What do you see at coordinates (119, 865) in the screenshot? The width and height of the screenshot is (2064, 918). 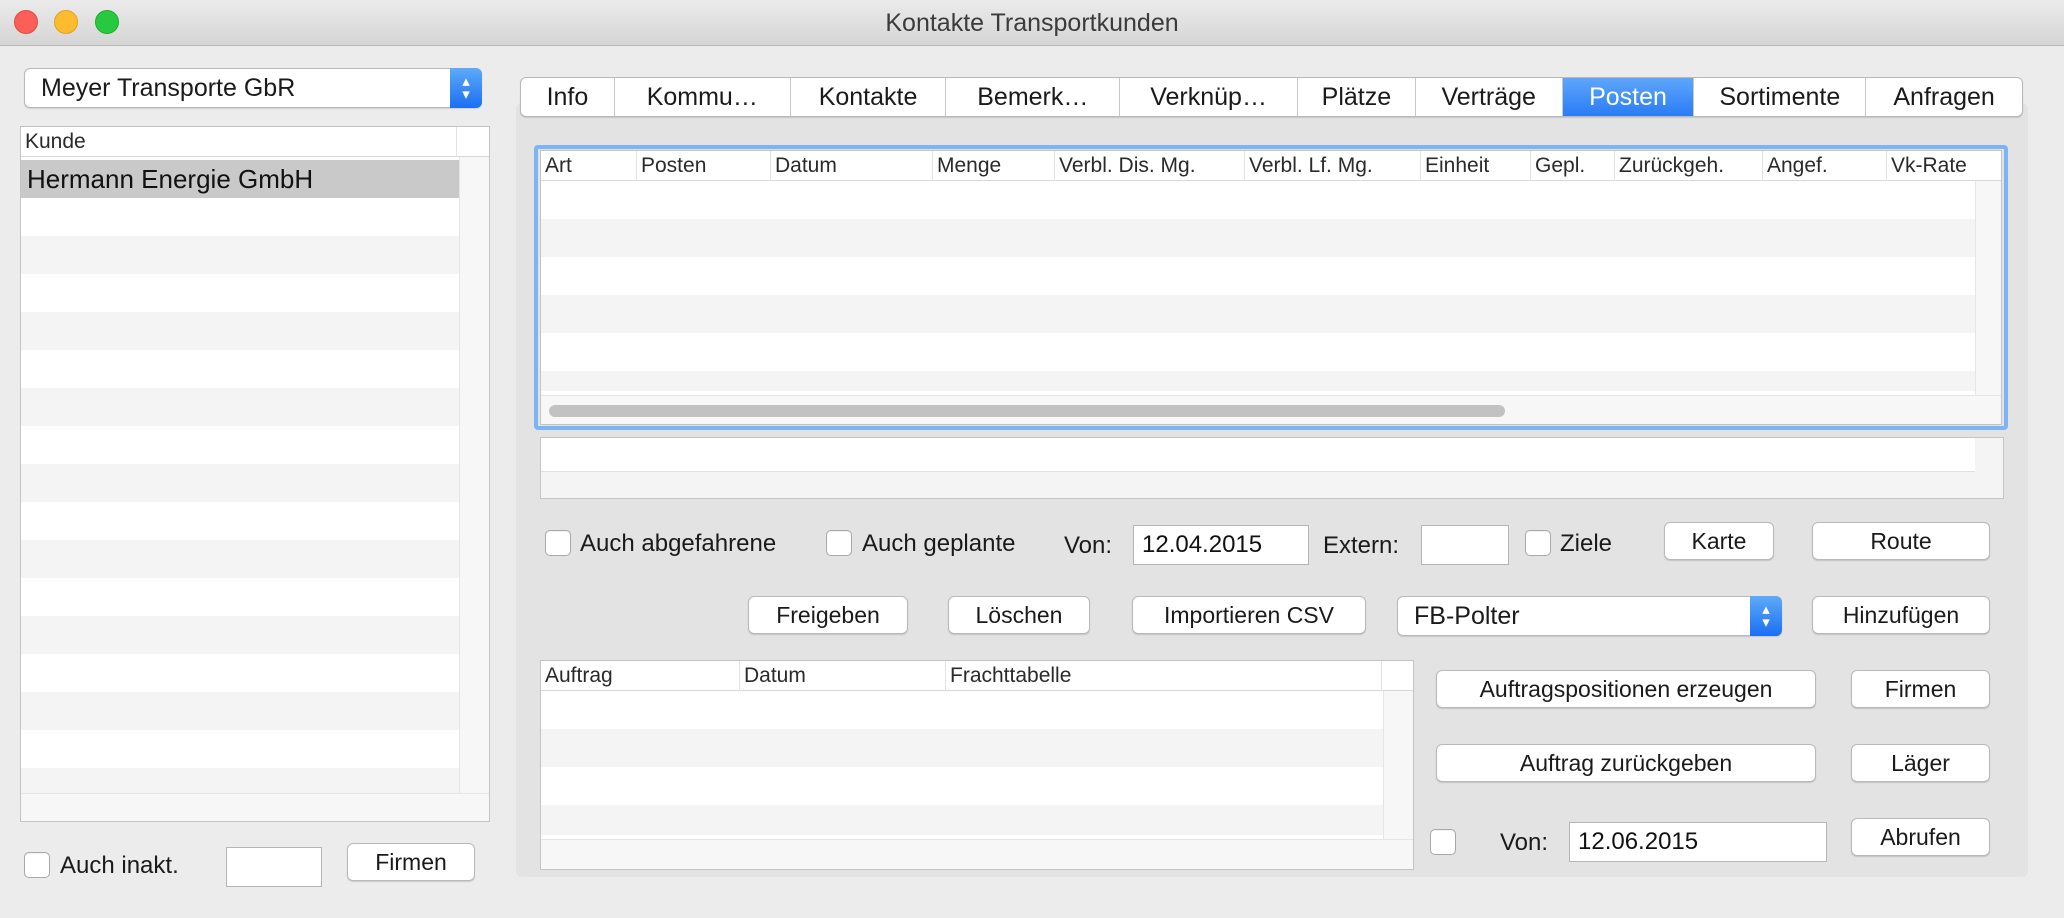 I see `inactive-label: Auch inakt.` at bounding box center [119, 865].